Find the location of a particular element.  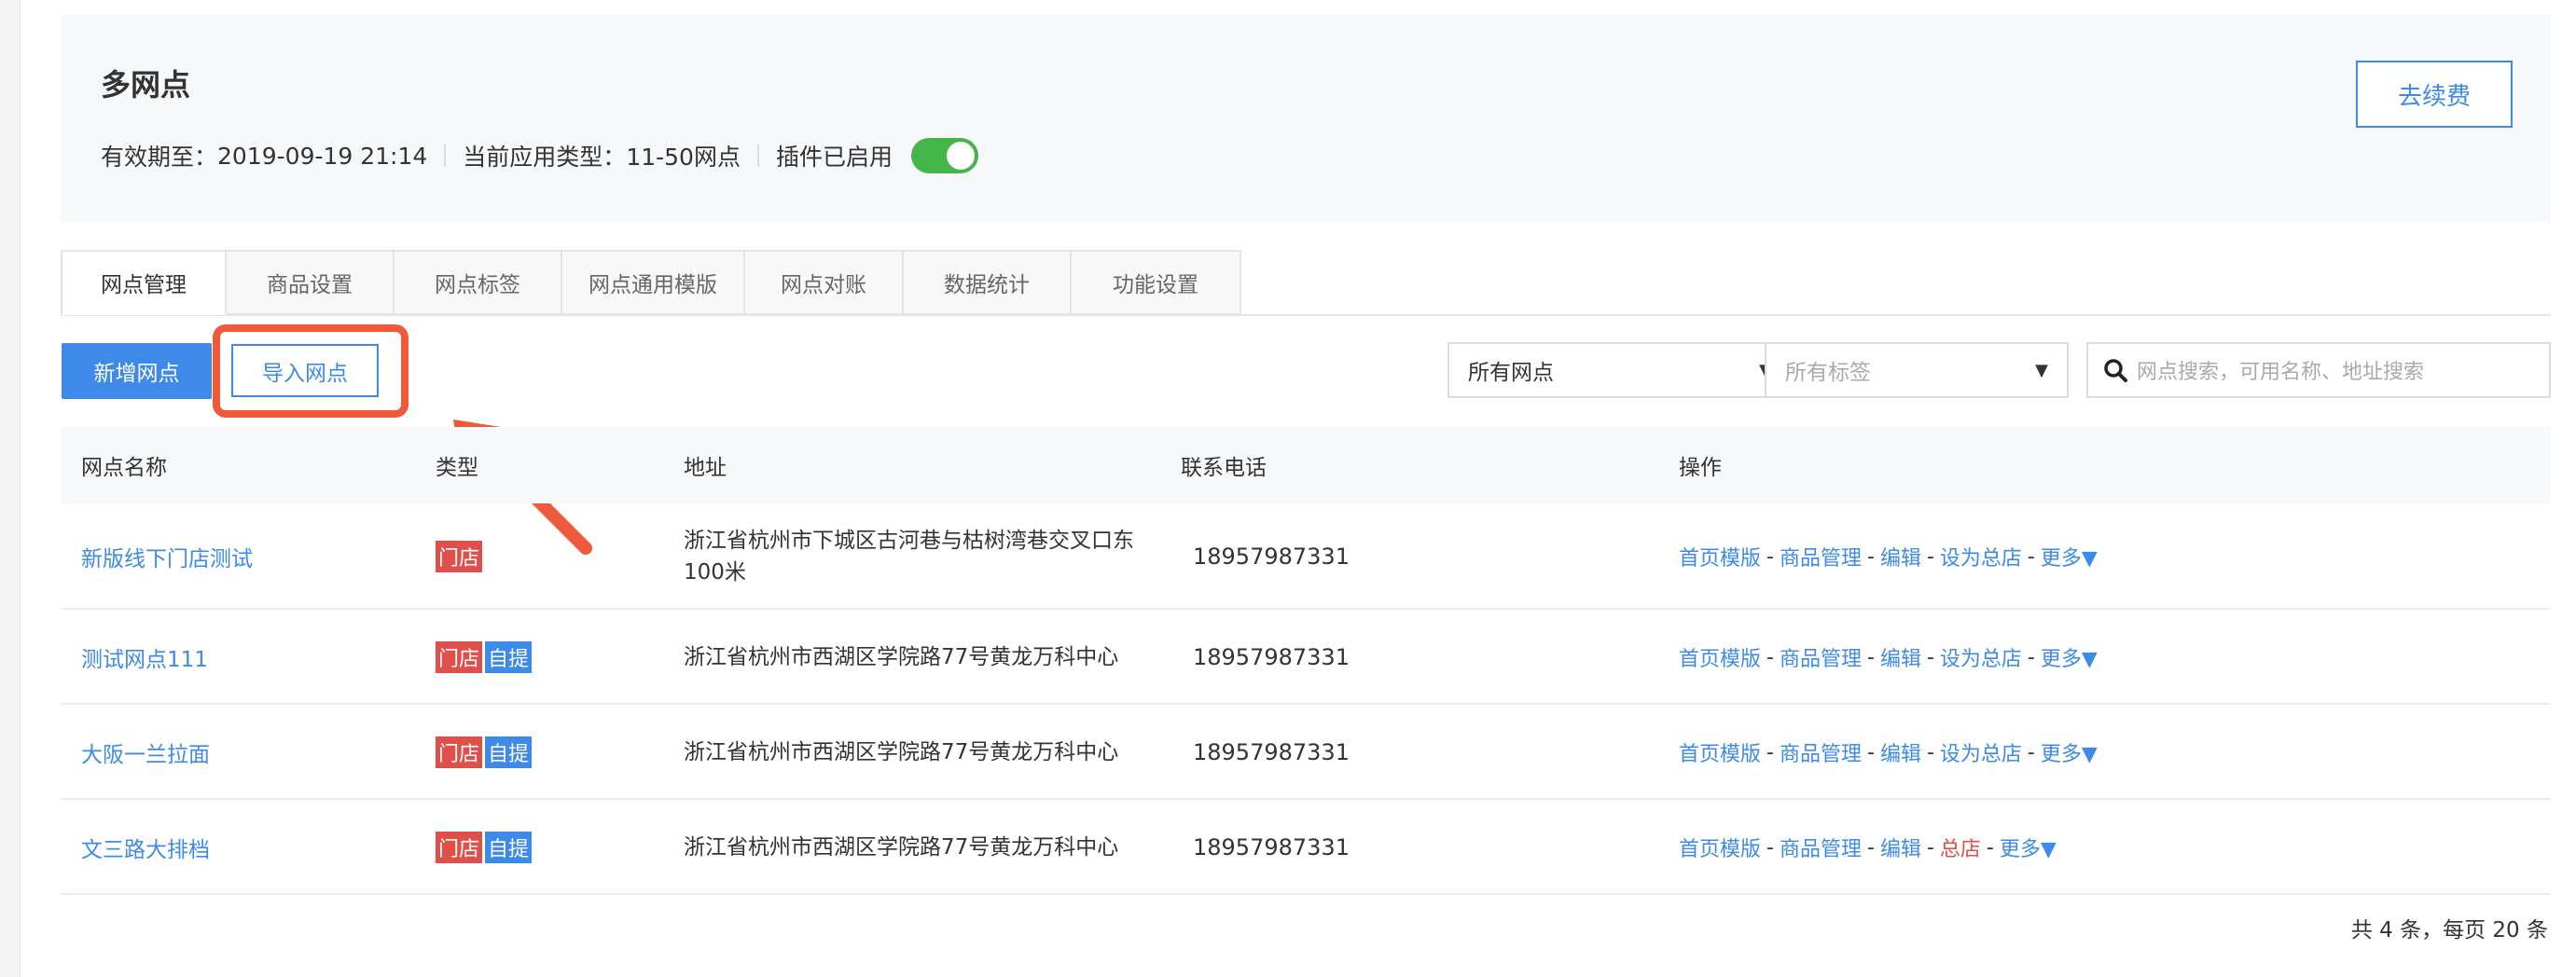

app-type-label: 当前应用类型： is located at coordinates (545, 158).